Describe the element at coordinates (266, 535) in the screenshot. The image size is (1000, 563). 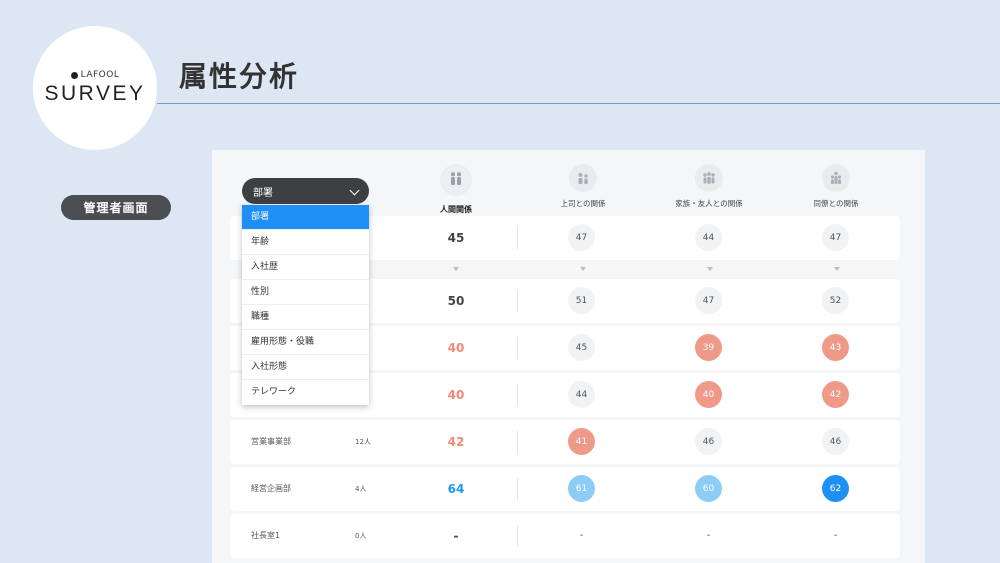
I see `department-name: 社長室1` at that location.